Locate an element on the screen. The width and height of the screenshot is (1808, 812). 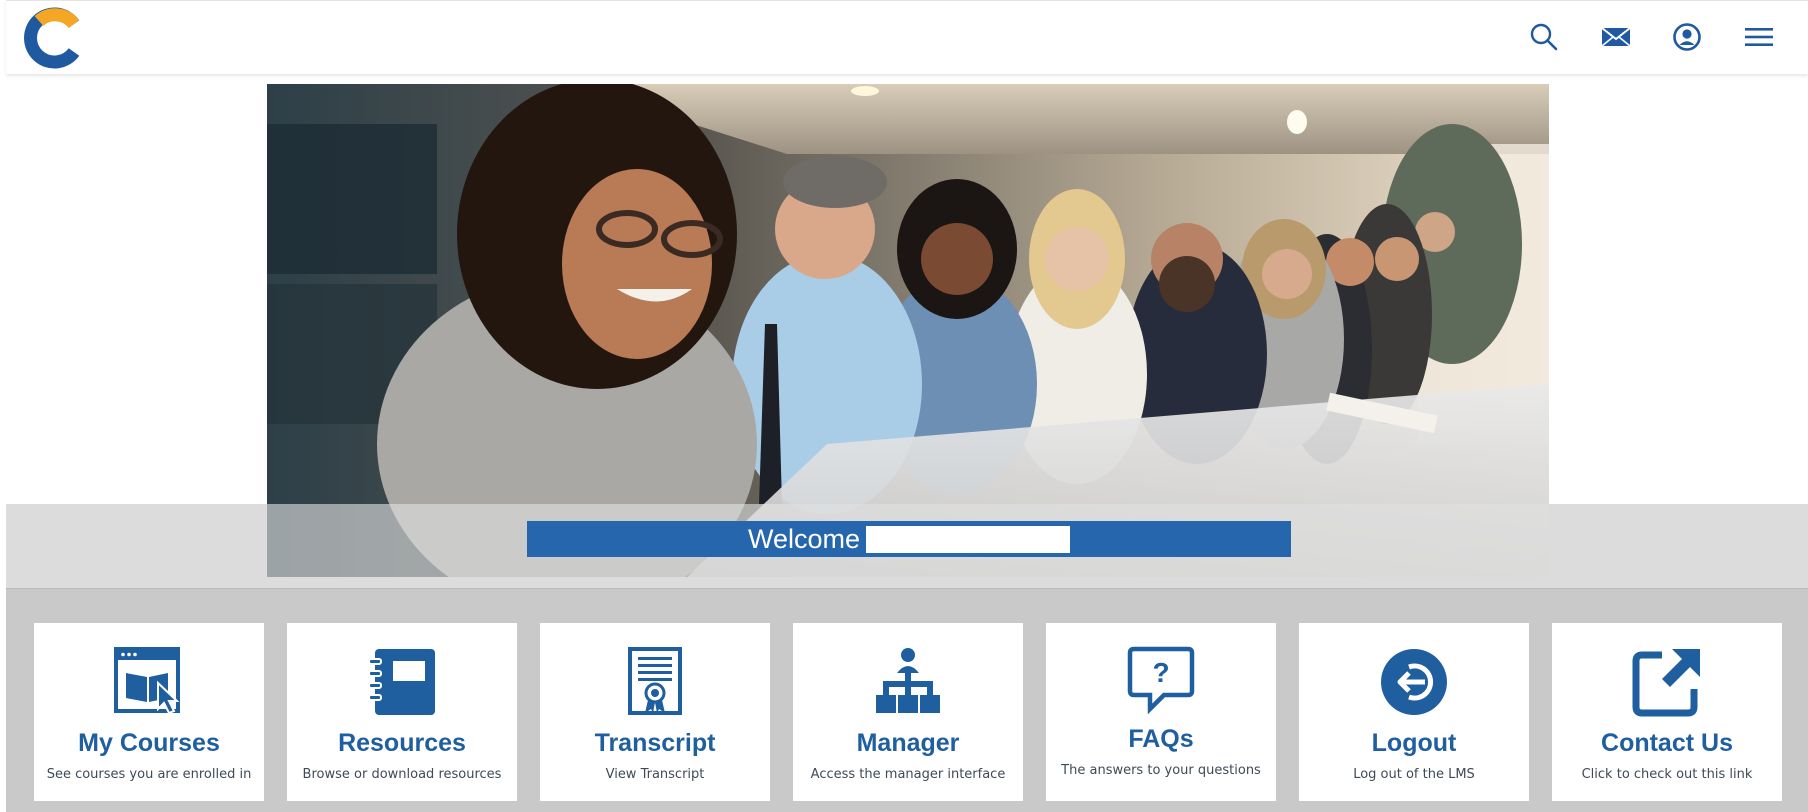
tile-title: Logout is located at coordinates (1414, 743).